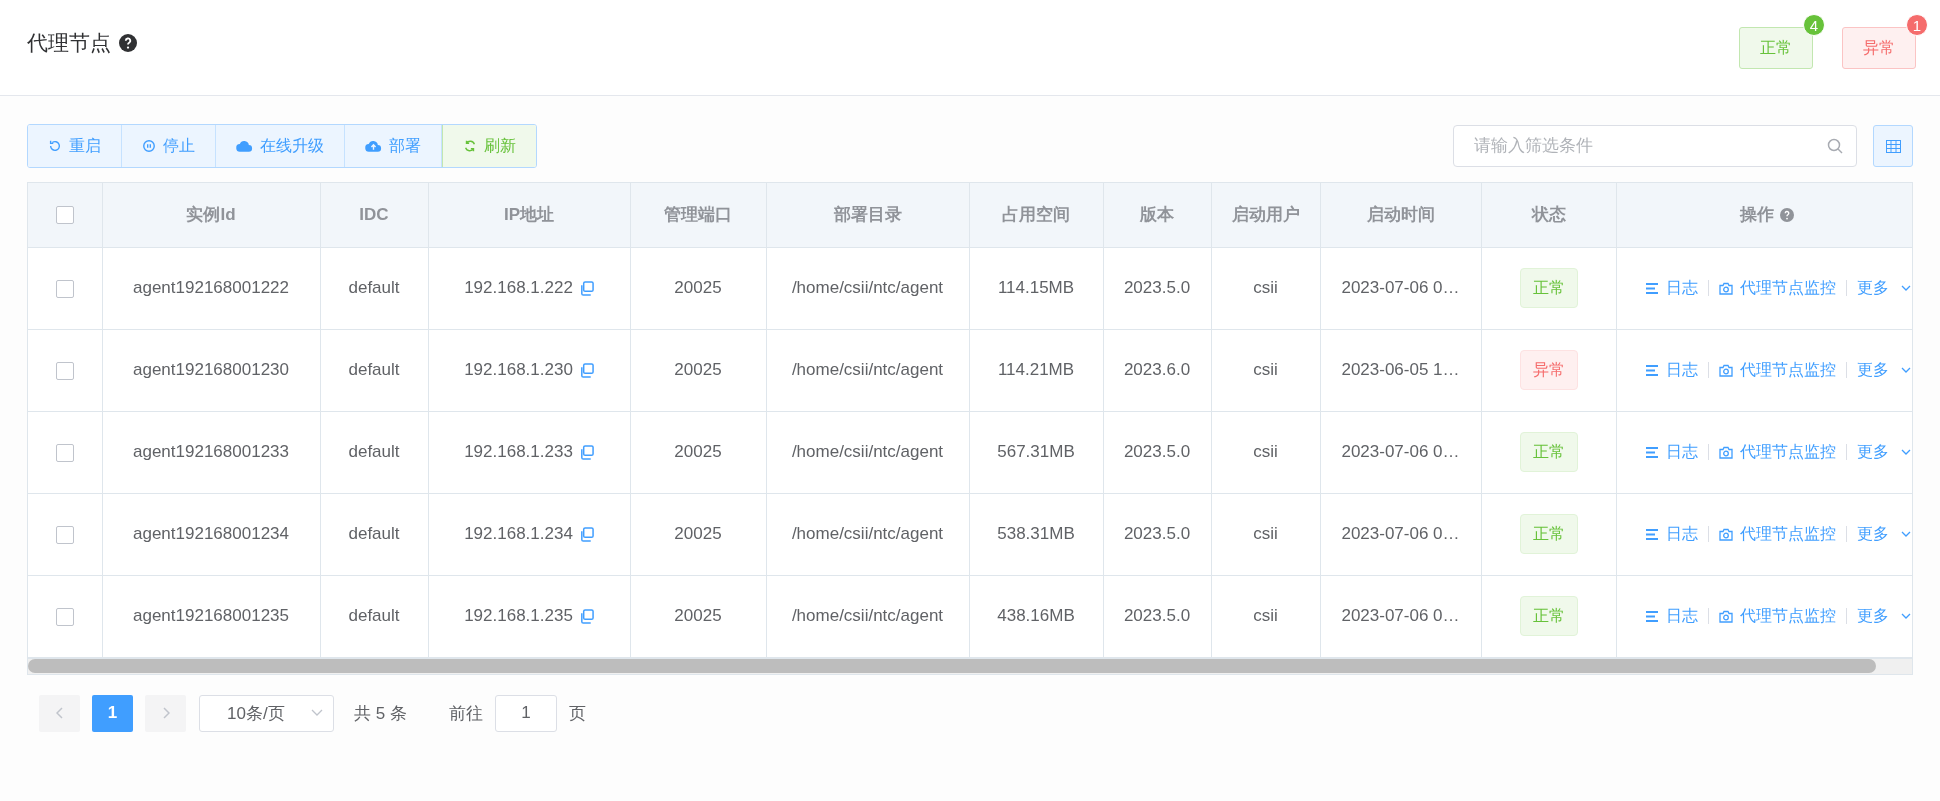  Describe the element at coordinates (317, 713) in the screenshot. I see `chevron-down-icon` at that location.